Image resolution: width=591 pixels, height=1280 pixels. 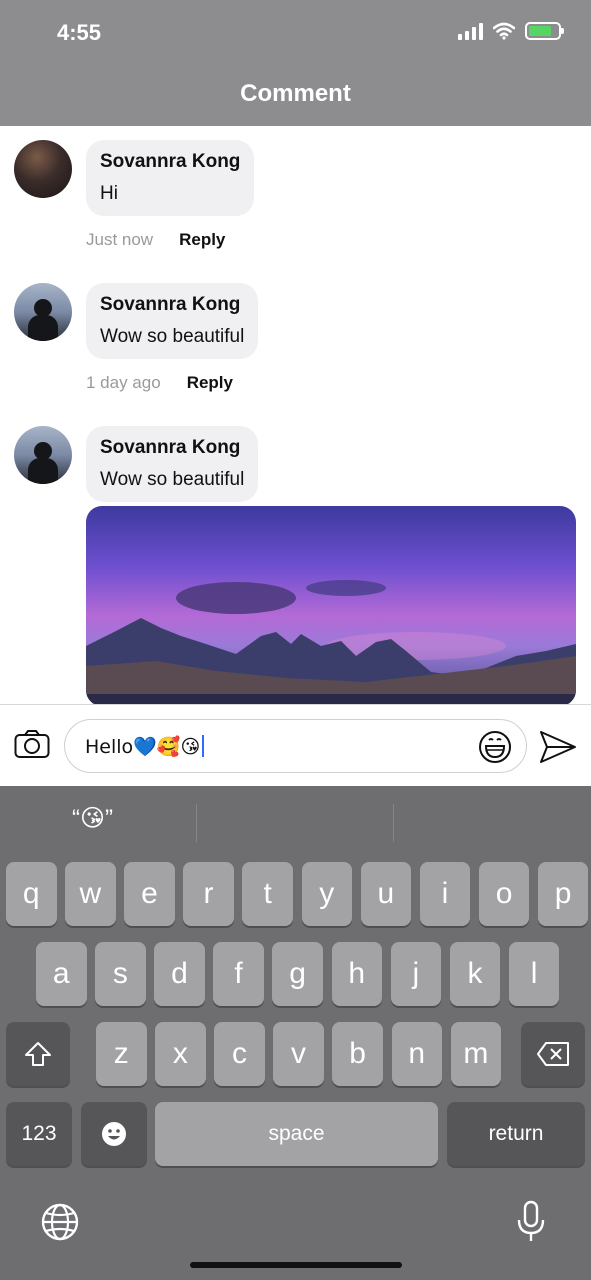 What do you see at coordinates (531, 1222) in the screenshot?
I see `microphone-icon` at bounding box center [531, 1222].